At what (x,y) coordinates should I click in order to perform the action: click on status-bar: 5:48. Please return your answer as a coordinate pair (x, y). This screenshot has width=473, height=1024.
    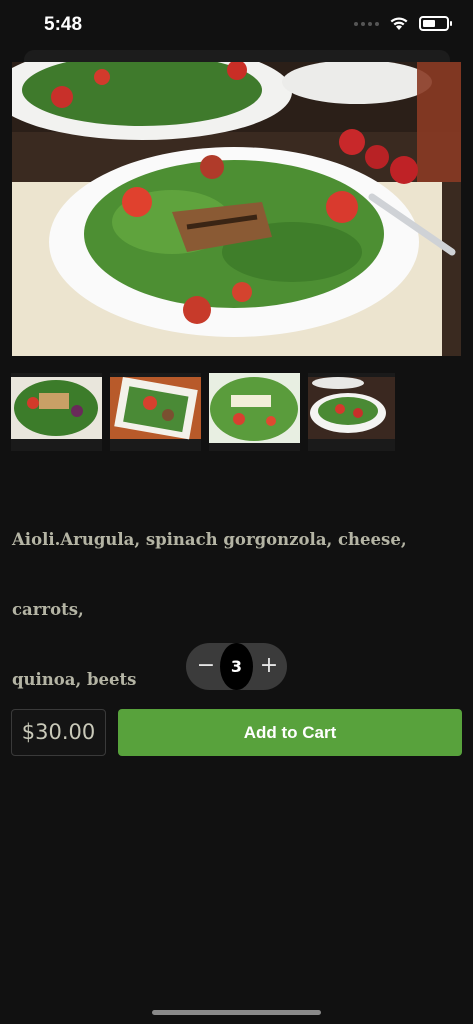
    Looking at the image, I should click on (236, 25).